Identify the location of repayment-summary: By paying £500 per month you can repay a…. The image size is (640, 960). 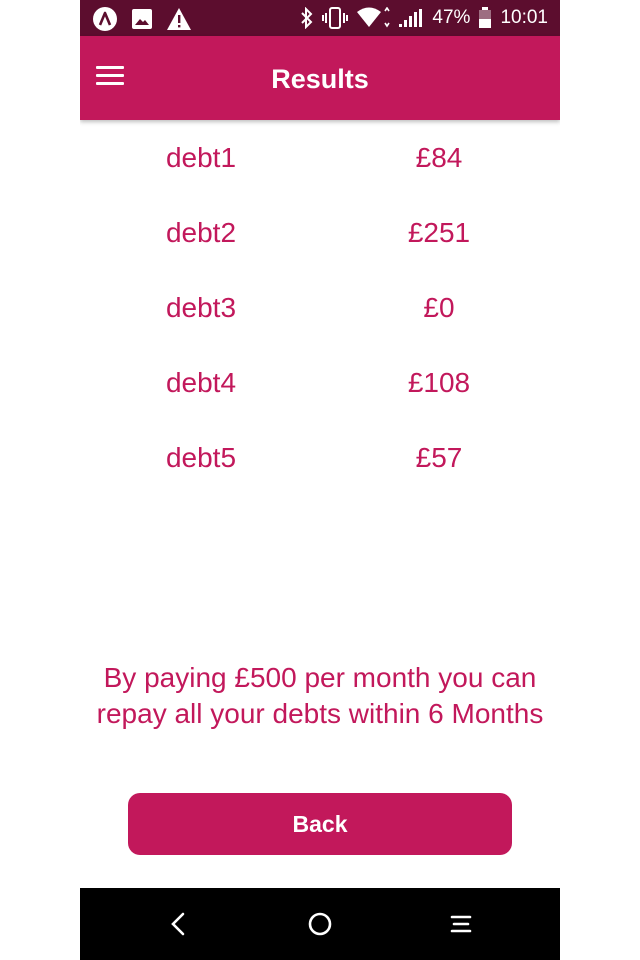
(320, 696).